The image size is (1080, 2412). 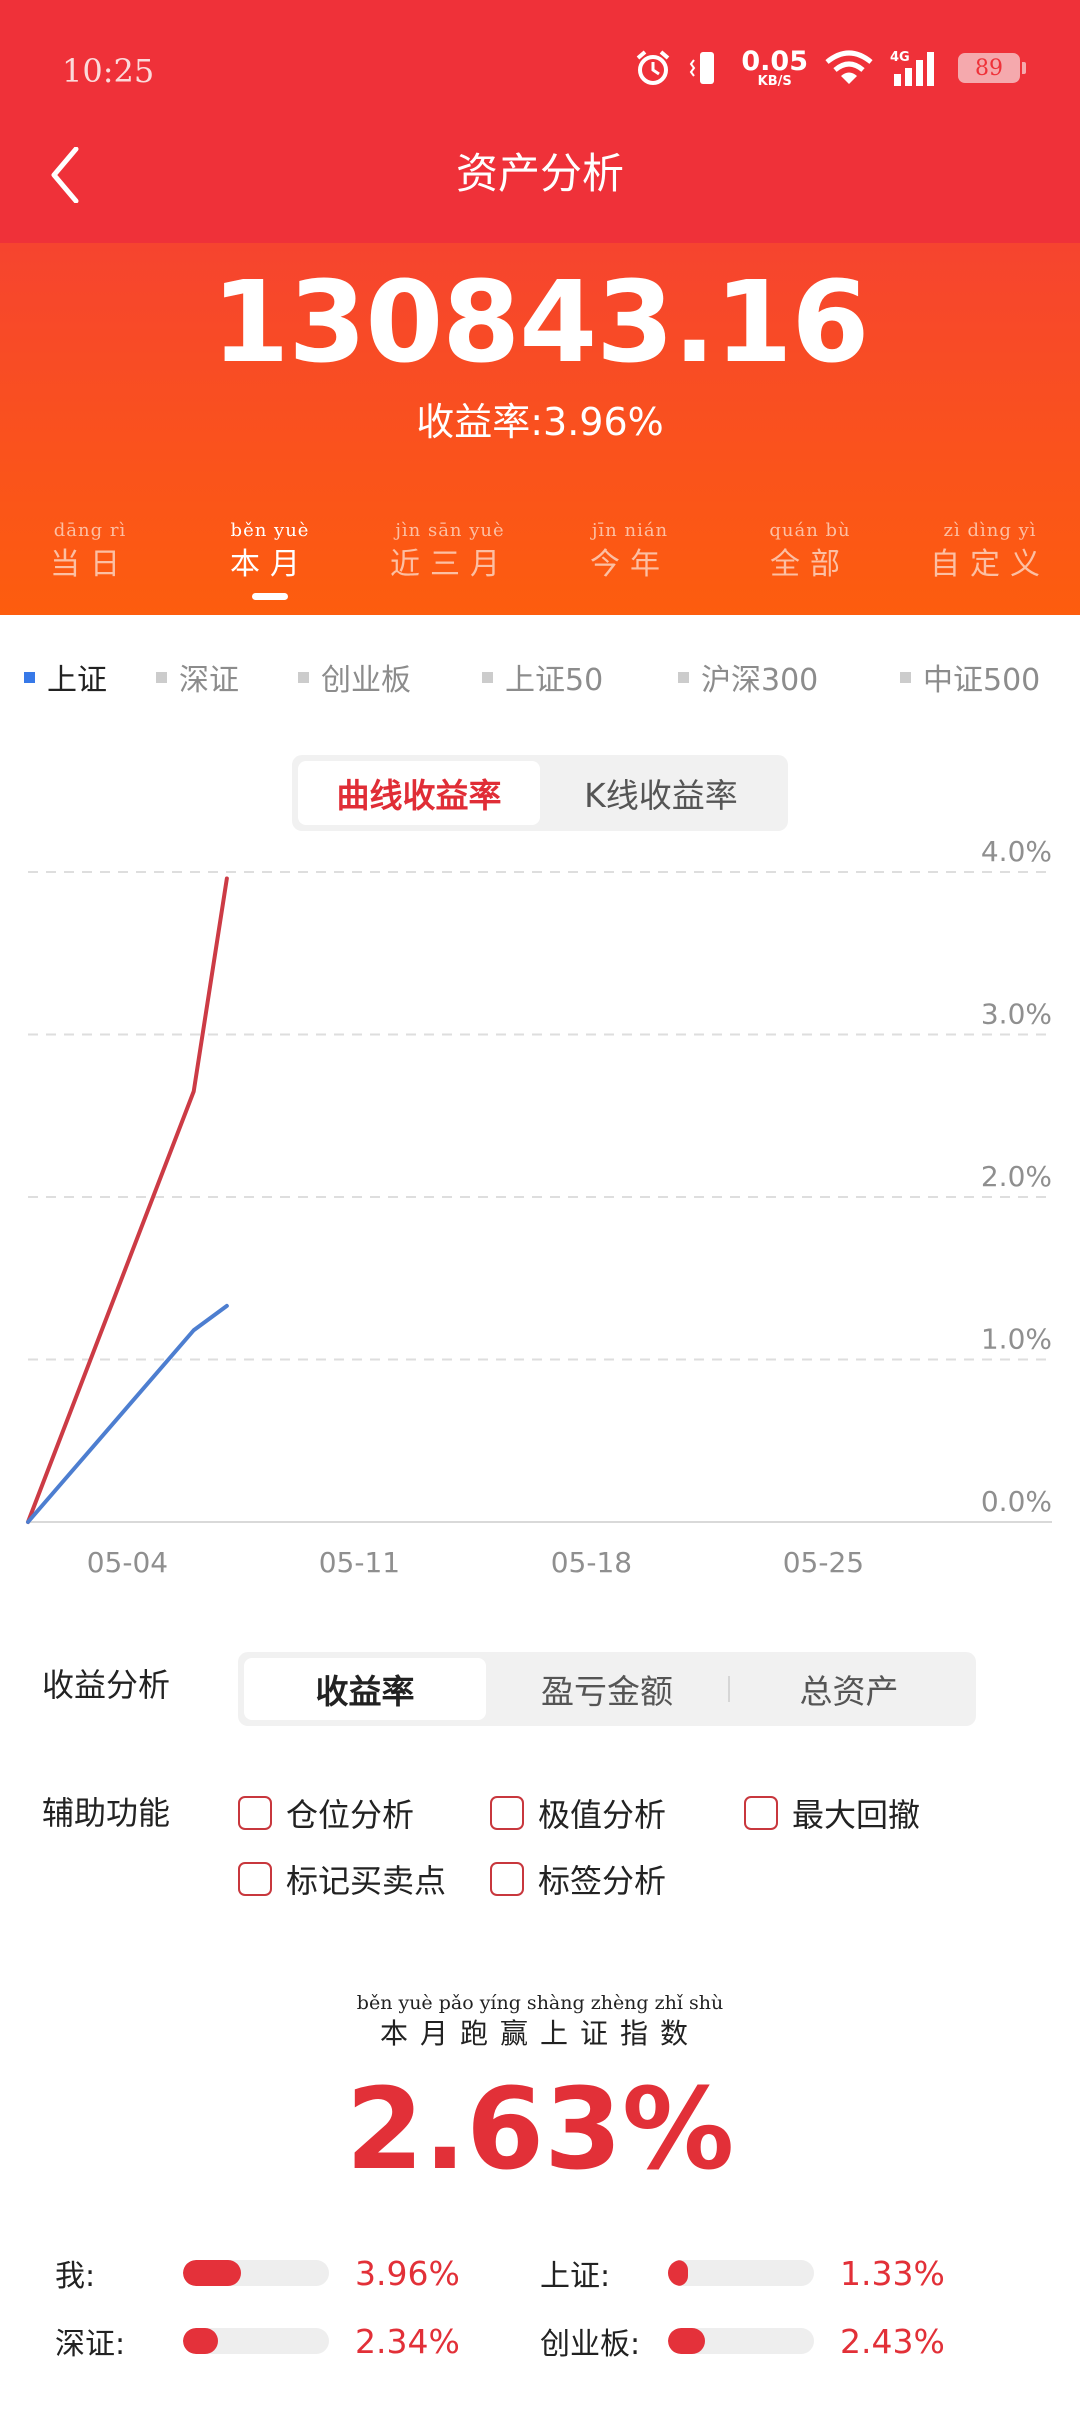 I want to click on y-tick-label: 4.0%, so click(x=1016, y=851).